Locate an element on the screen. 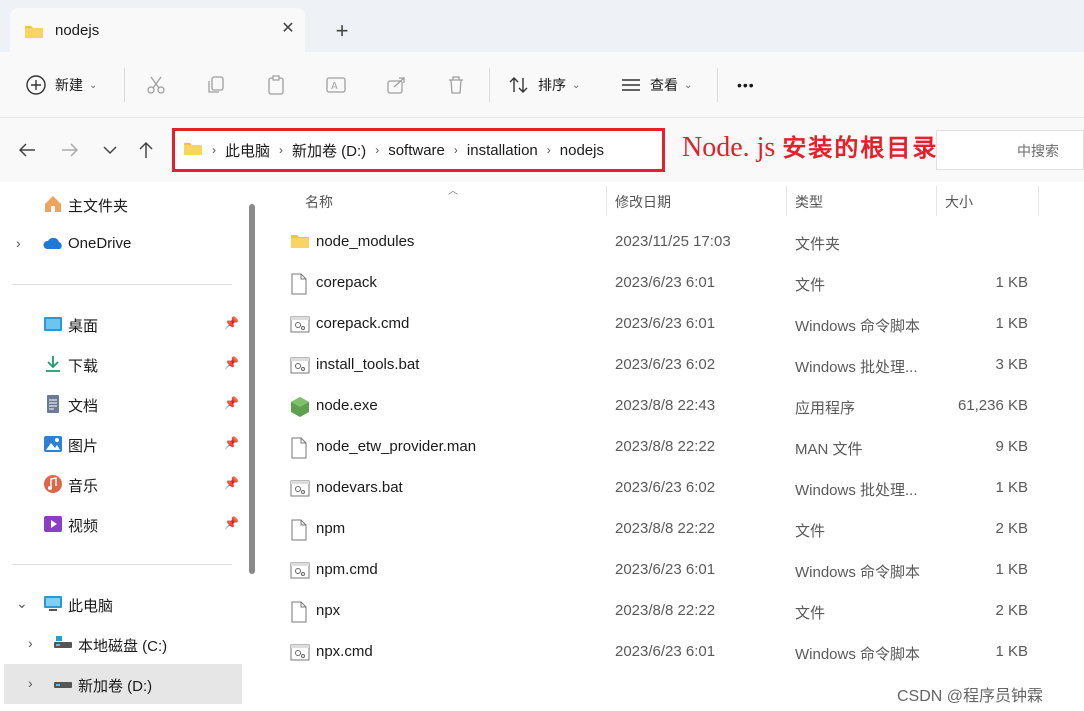 Image resolution: width=1084 pixels, height=711 pixels. view-button: 查看 ⌄ is located at coordinates (656, 85).